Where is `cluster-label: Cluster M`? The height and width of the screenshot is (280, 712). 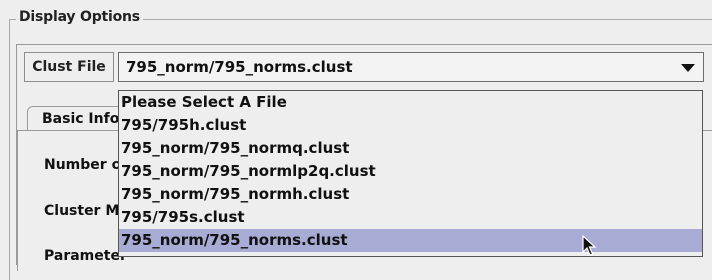
cluster-label: Cluster M is located at coordinates (82, 211).